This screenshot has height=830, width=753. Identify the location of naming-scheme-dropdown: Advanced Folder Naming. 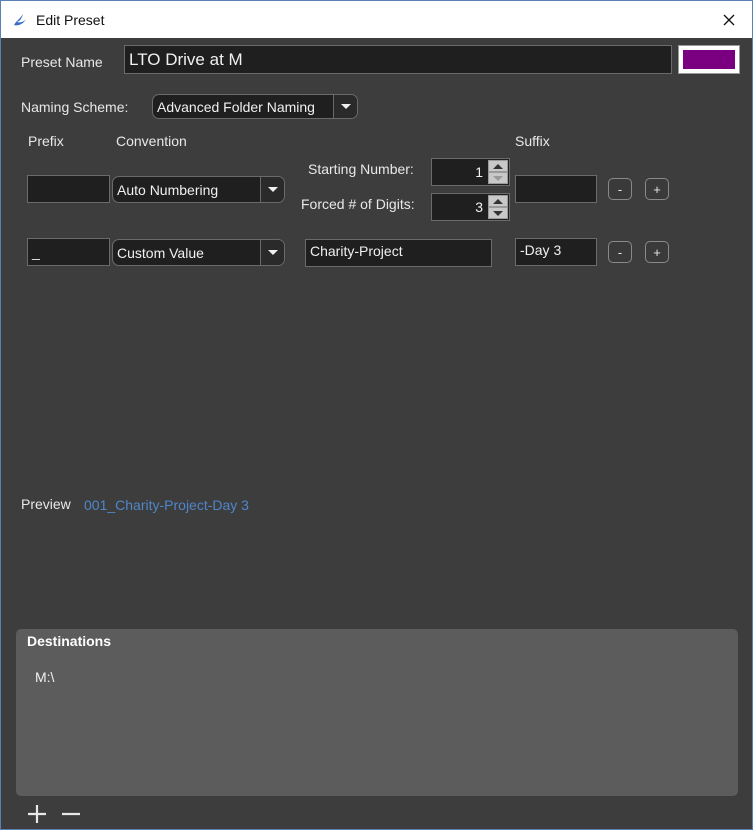
(255, 106).